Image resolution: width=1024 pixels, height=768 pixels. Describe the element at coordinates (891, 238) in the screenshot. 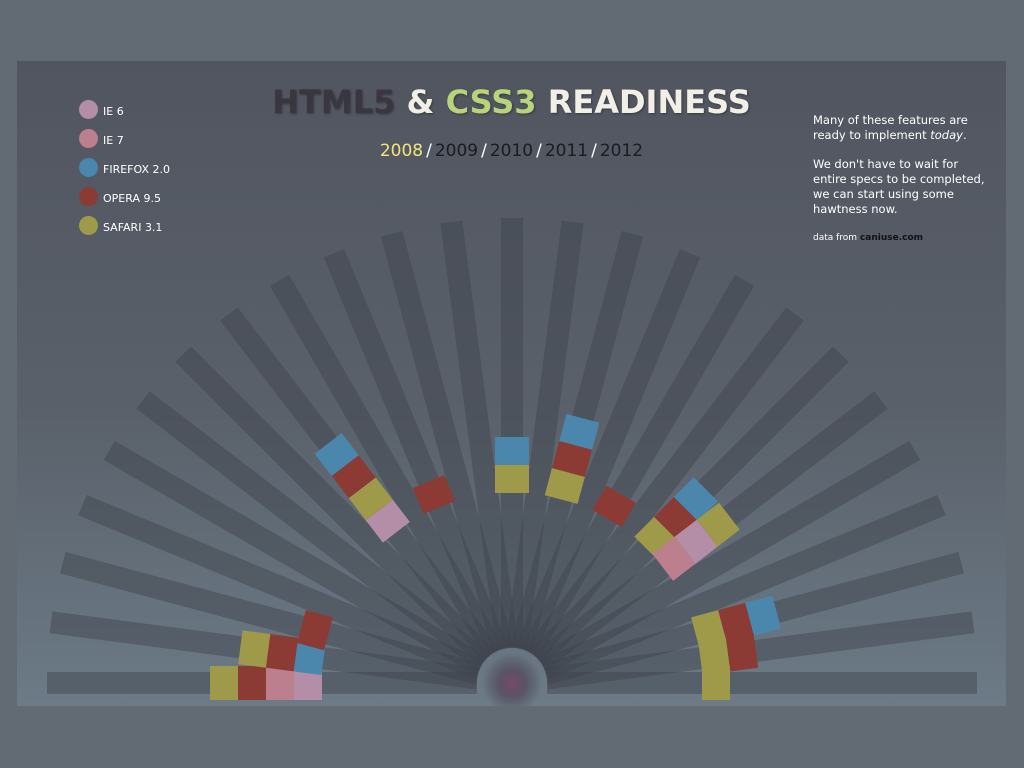

I see `source-link: caniuse.com` at that location.